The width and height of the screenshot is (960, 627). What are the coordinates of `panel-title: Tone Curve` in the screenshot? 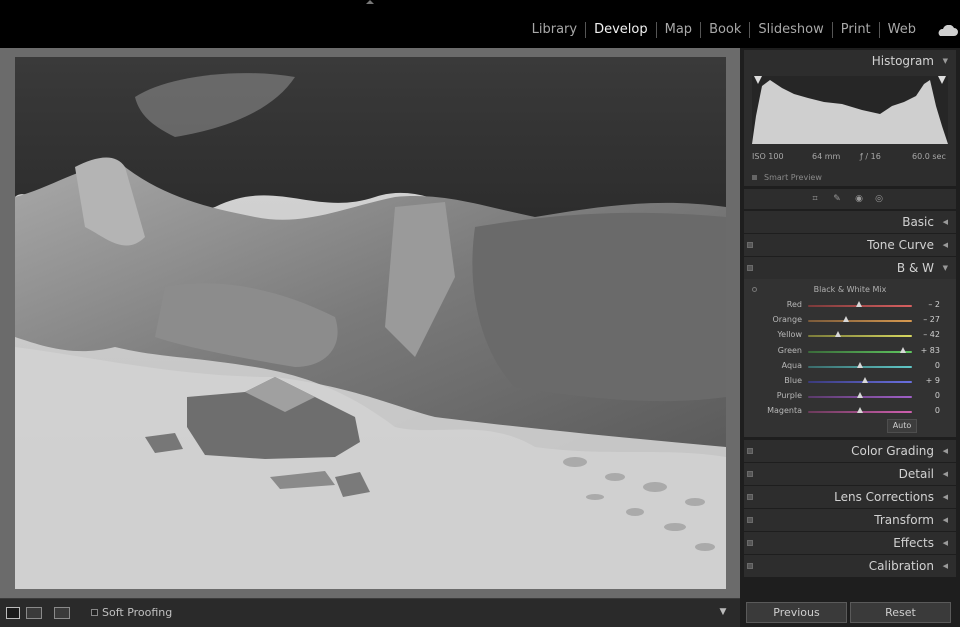 It's located at (900, 245).